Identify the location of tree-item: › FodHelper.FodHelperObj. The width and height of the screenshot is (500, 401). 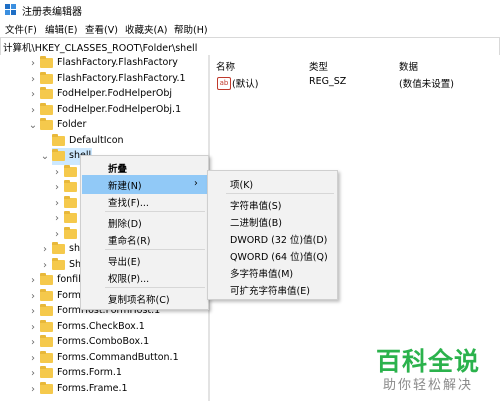
(104, 94).